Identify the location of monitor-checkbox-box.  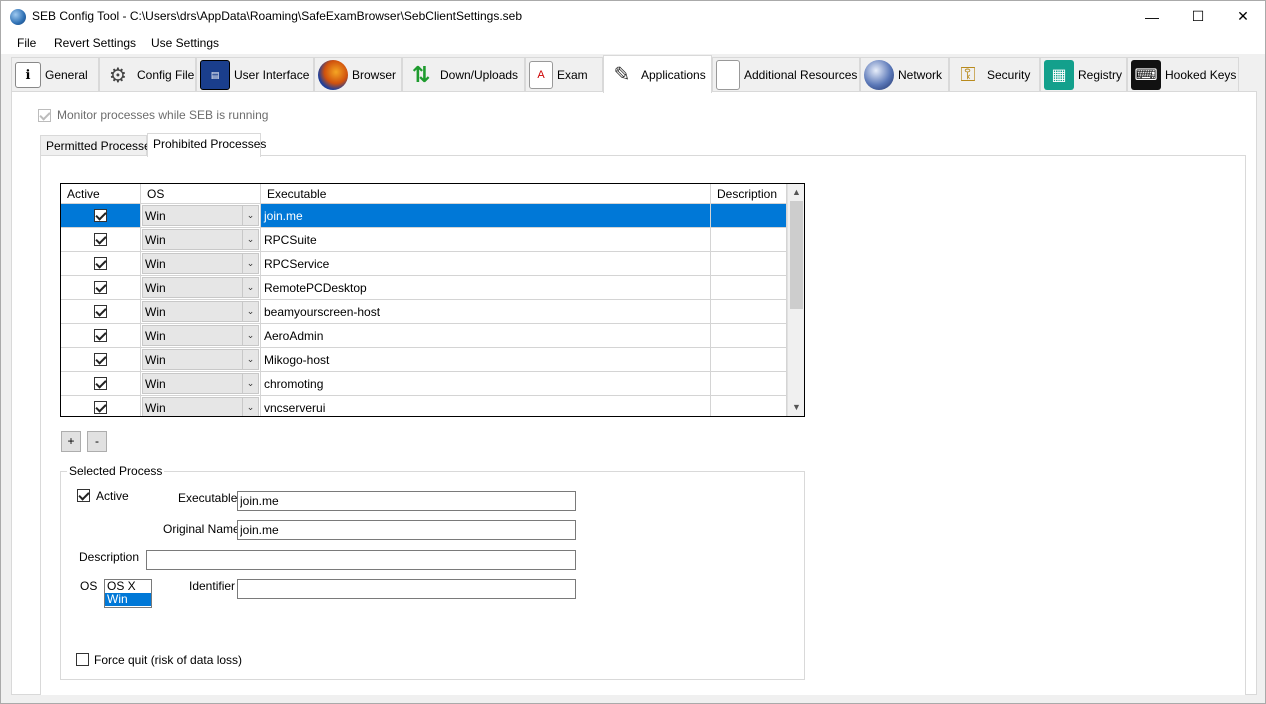
(44, 115).